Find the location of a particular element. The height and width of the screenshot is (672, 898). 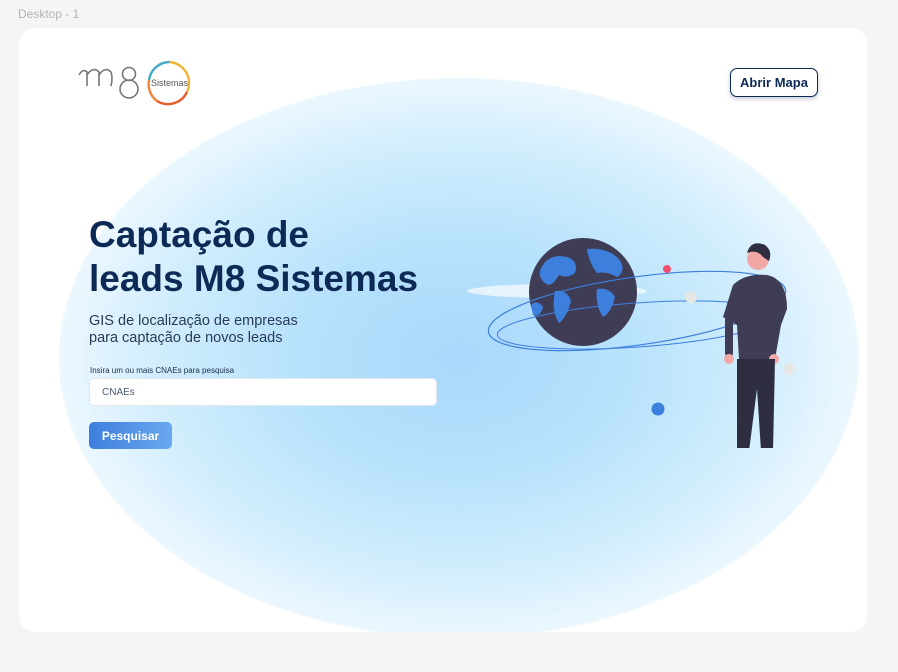

subtitle-line-2: para captação de novos leads is located at coordinates (186, 338).